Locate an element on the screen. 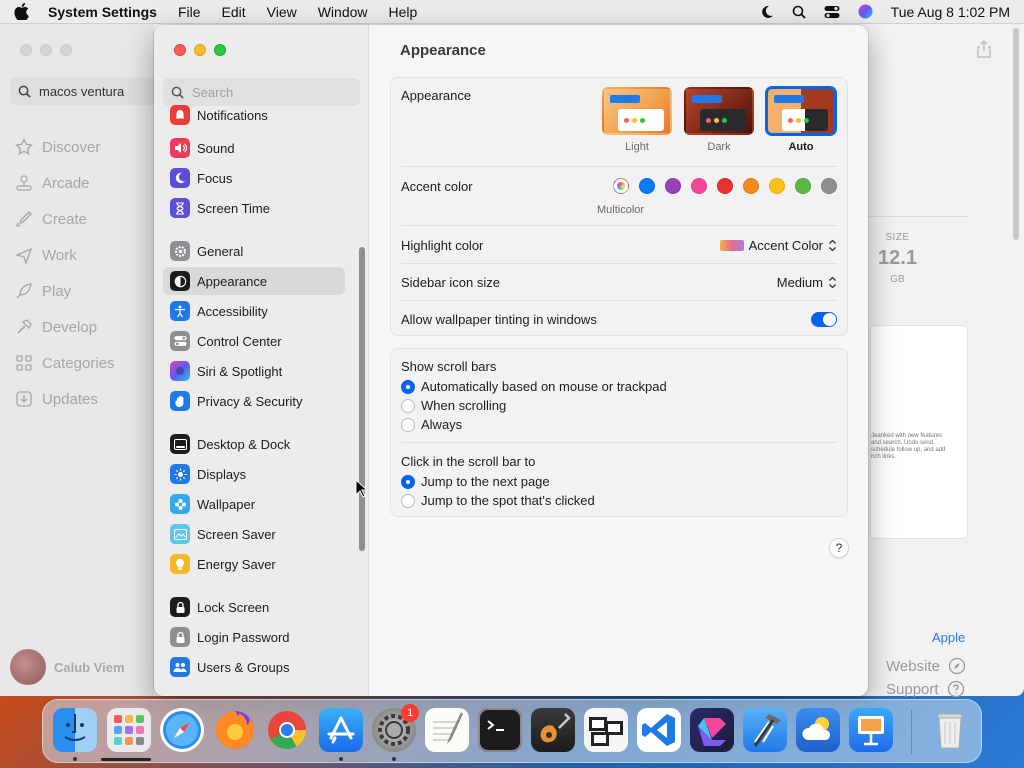 Image resolution: width=1024 pixels, height=768 pixels. appearance-option-light: Light is located at coordinates (637, 120).